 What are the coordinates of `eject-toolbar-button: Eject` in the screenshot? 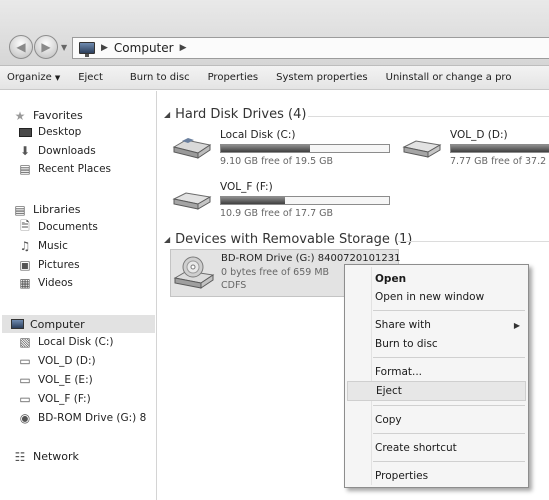 It's located at (90, 77).